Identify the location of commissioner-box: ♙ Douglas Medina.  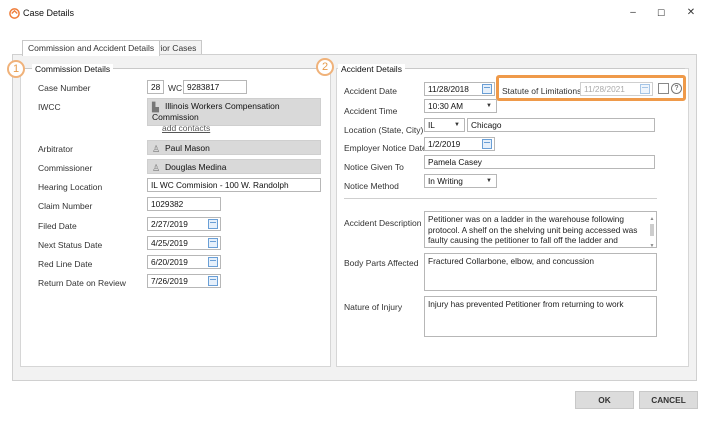
(234, 166).